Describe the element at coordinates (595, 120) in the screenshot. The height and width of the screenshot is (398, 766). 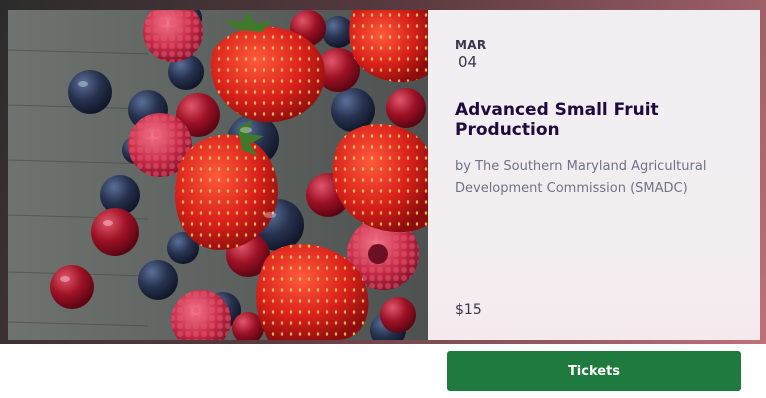
I see `event-title: Advanced Small Fruit Production` at that location.